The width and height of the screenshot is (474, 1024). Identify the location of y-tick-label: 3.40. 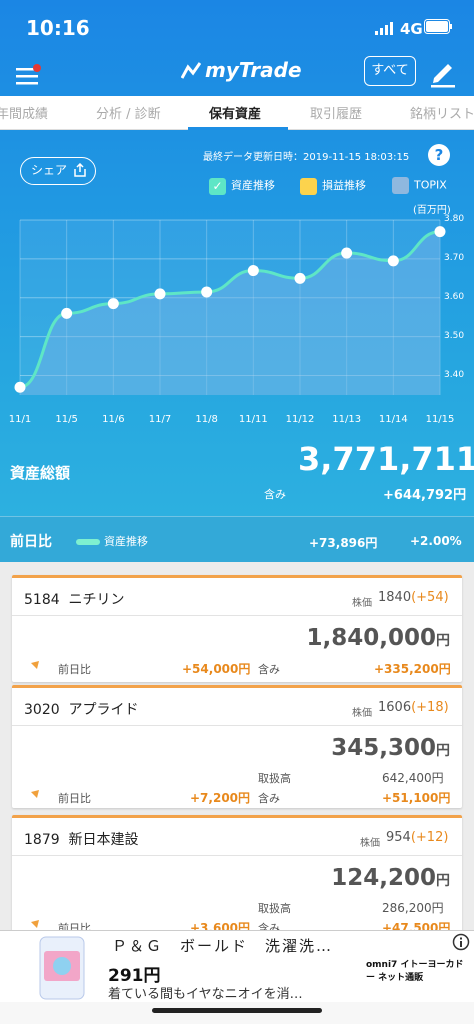
(454, 374).